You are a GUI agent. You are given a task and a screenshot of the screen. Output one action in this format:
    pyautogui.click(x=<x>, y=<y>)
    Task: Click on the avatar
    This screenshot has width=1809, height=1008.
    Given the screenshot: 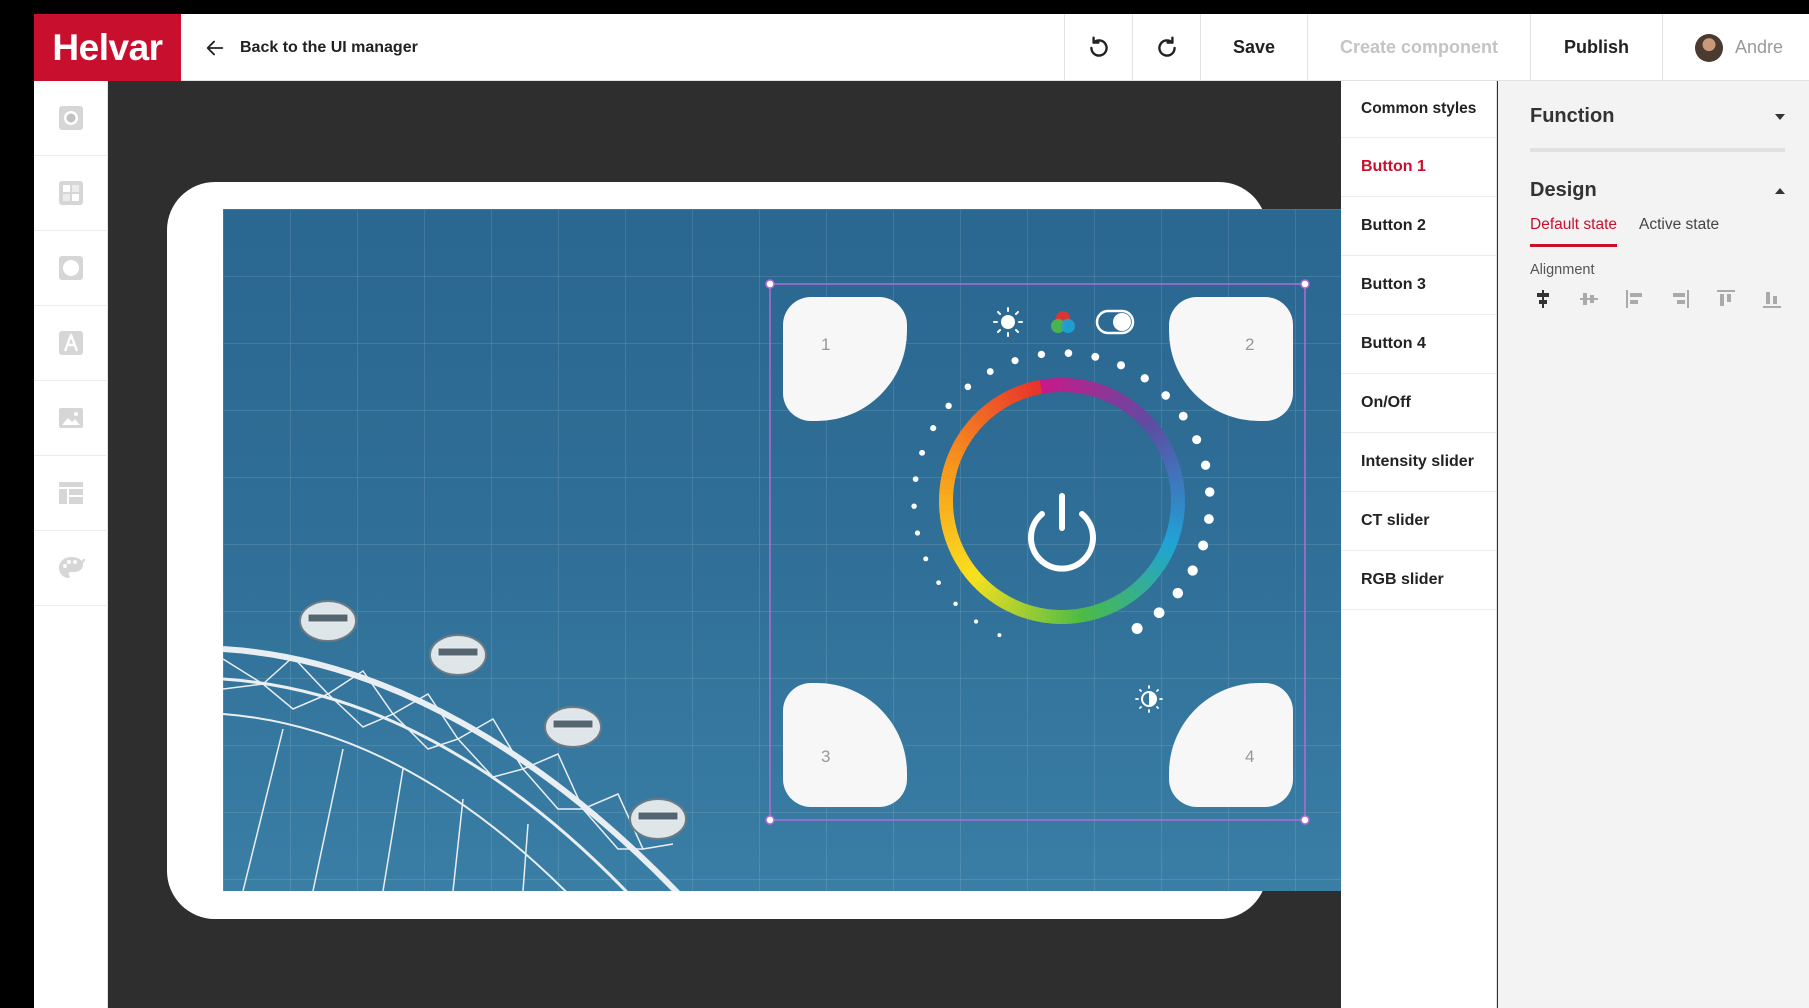 What is the action you would take?
    pyautogui.click(x=1709, y=47)
    